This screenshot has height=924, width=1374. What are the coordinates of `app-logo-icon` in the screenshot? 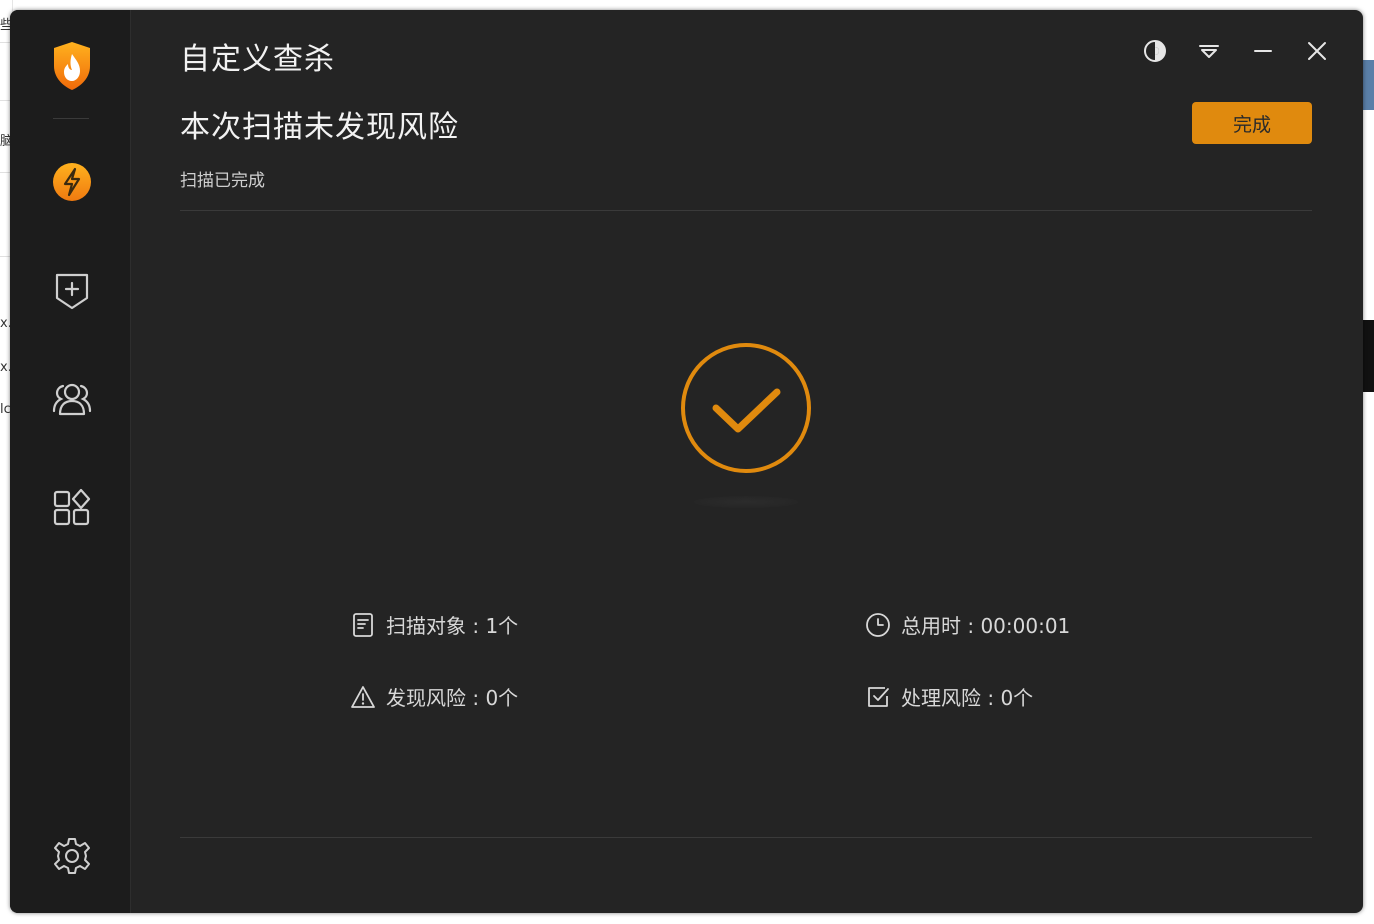 It's located at (72, 66).